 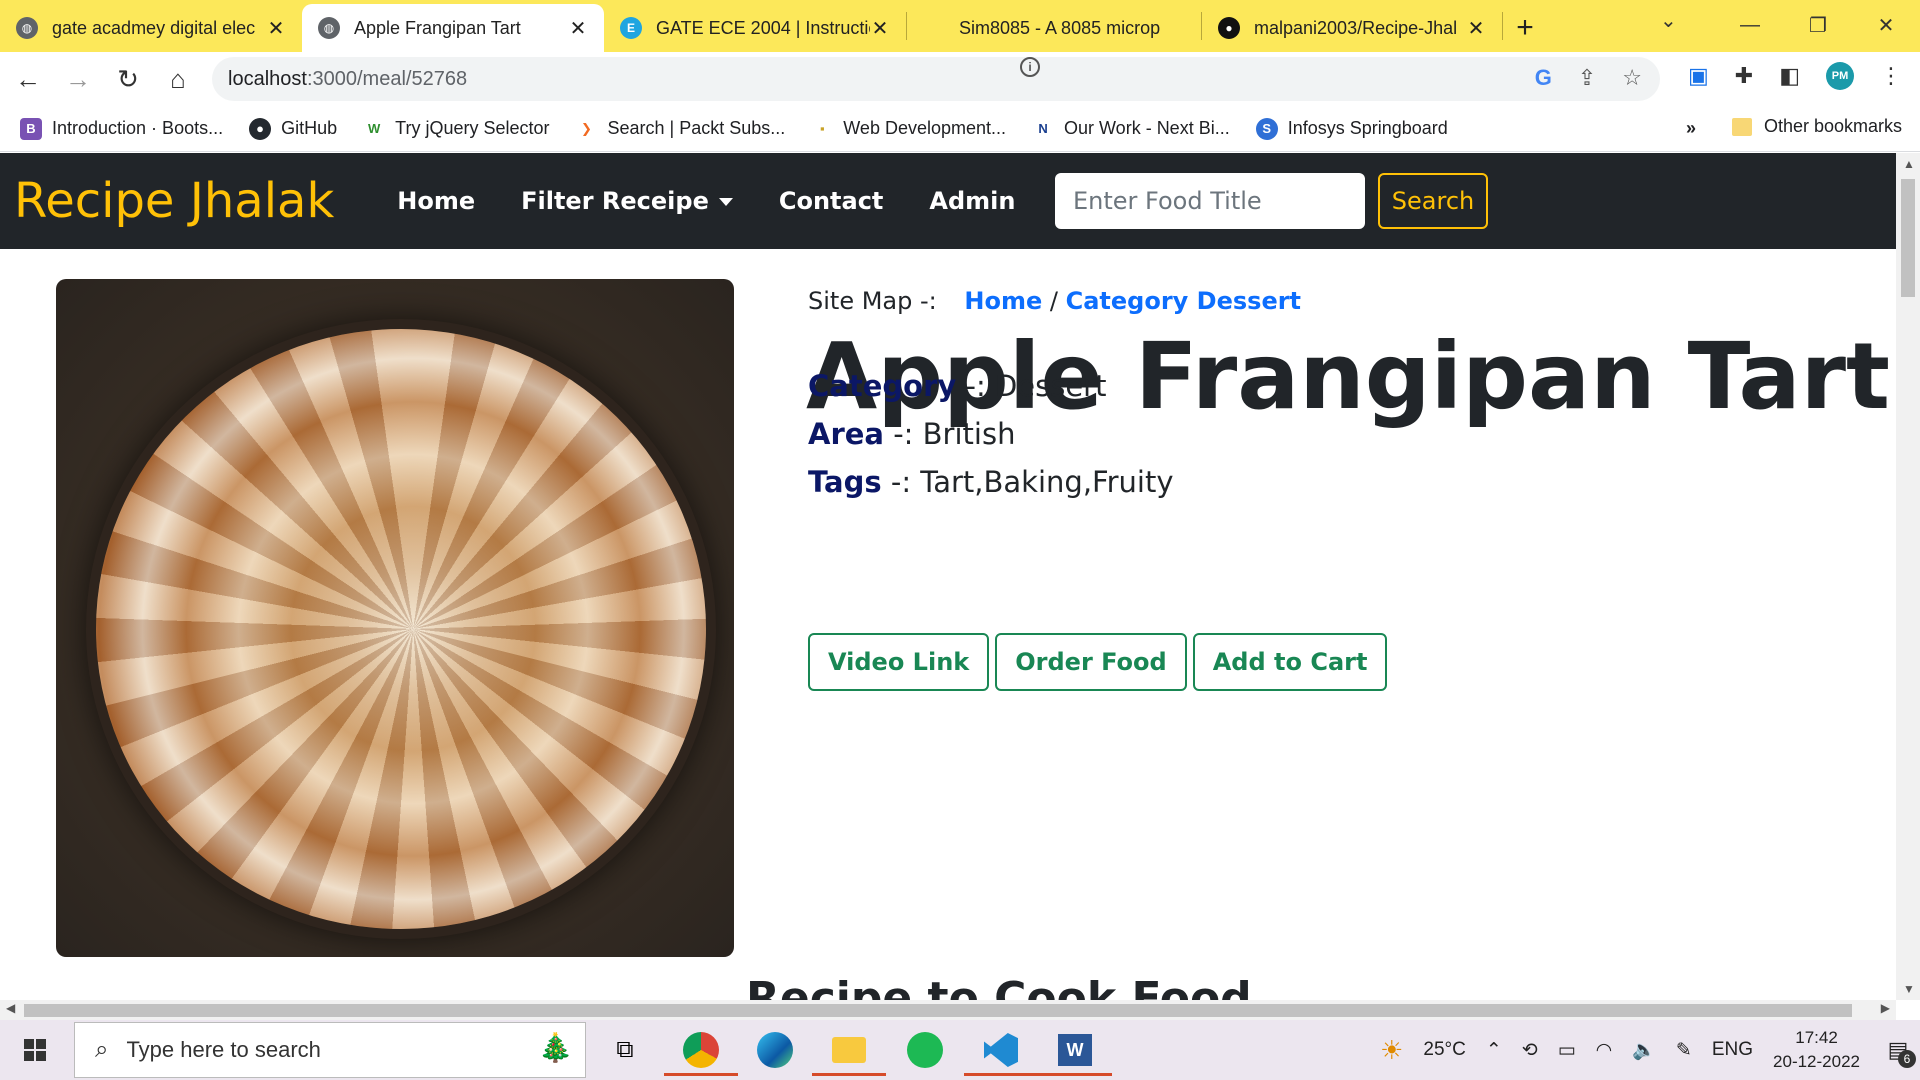 What do you see at coordinates (1691, 128) in the screenshot?
I see `bookmarks-overflow-button: »` at bounding box center [1691, 128].